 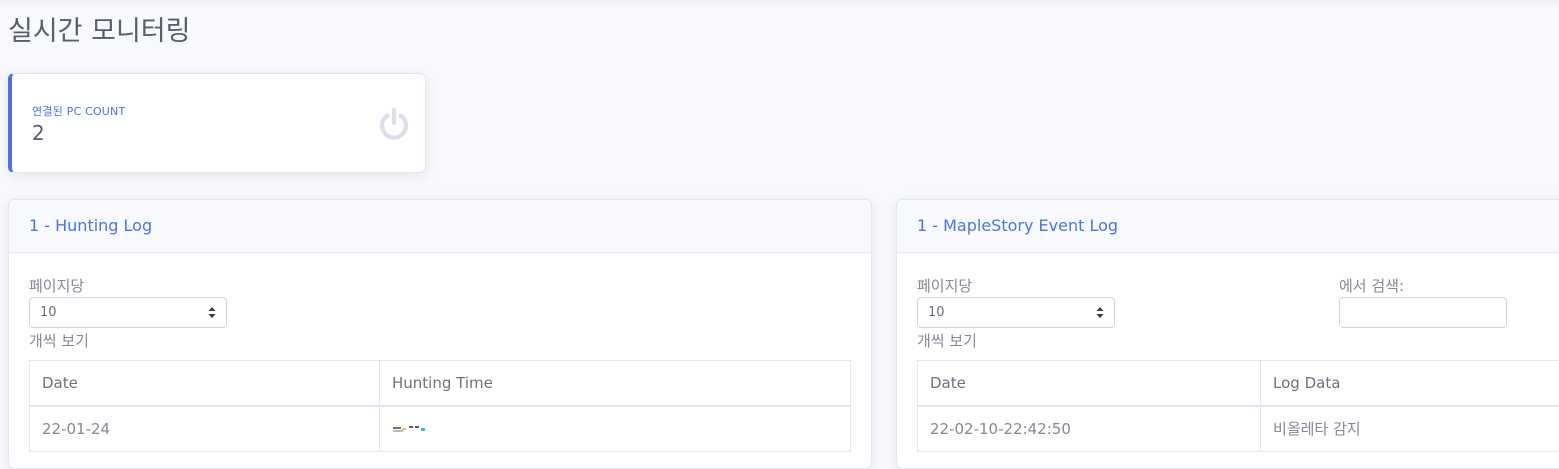 What do you see at coordinates (56, 285) in the screenshot?
I see `hunting-length-label: 페이지당` at bounding box center [56, 285].